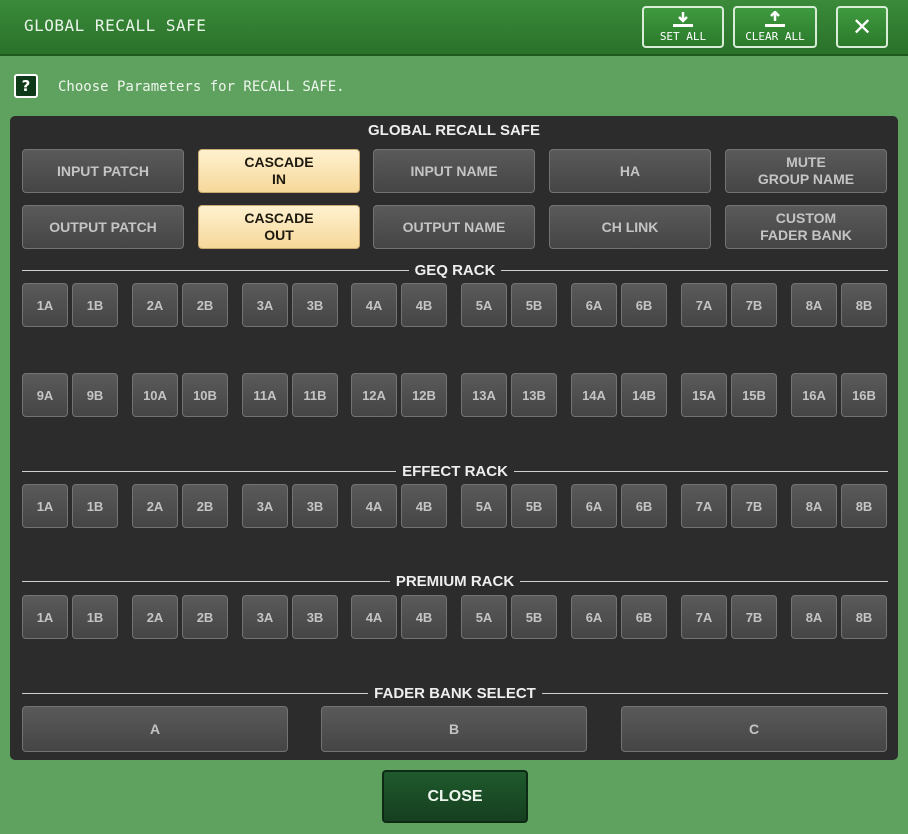 This screenshot has height=834, width=908. What do you see at coordinates (484, 506) in the screenshot?
I see `effect-5a-button: 5A` at bounding box center [484, 506].